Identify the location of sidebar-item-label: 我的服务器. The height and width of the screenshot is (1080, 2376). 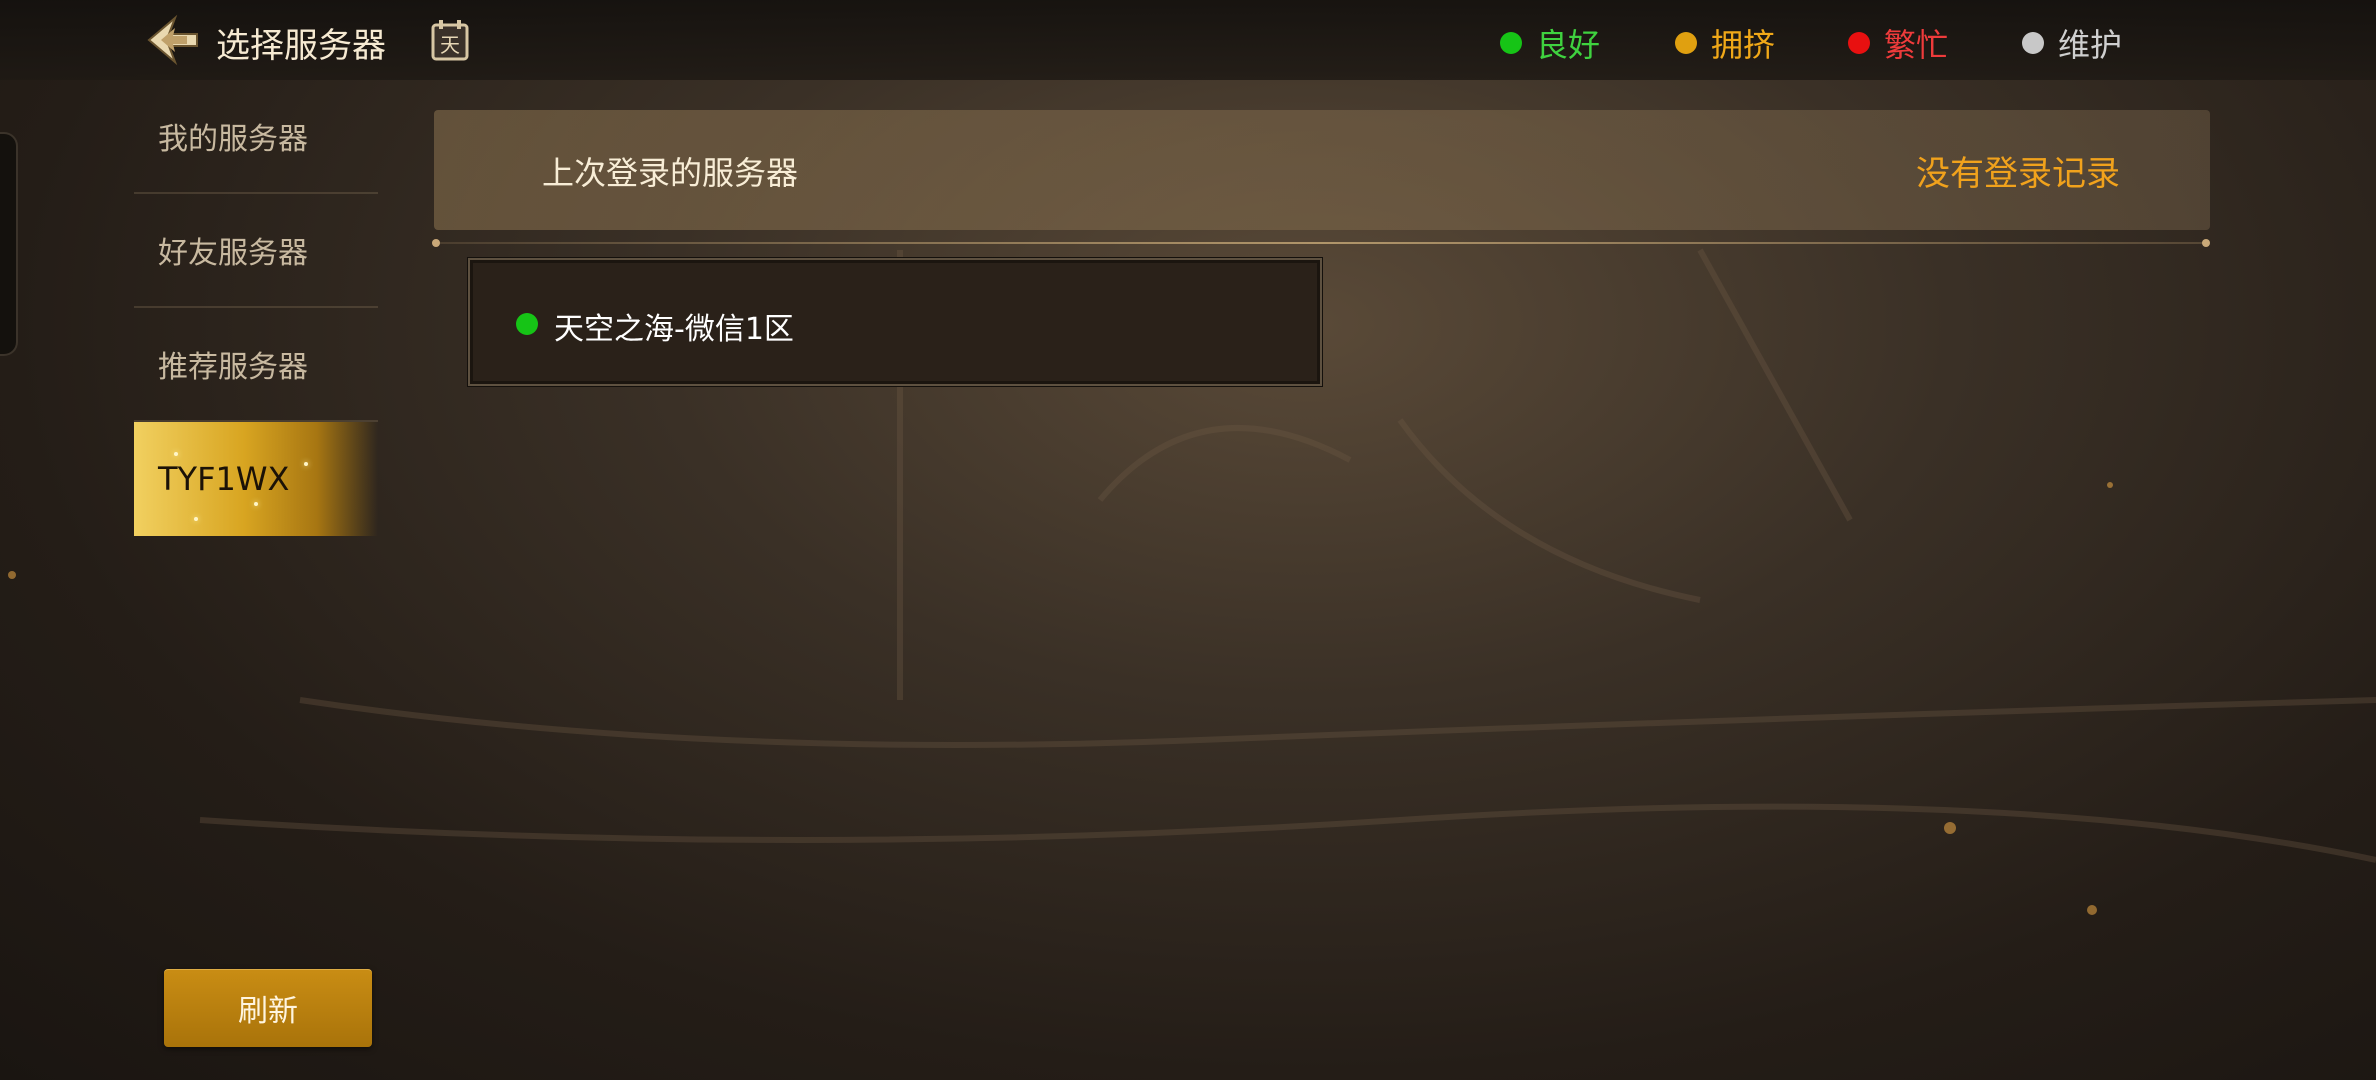
(233, 139).